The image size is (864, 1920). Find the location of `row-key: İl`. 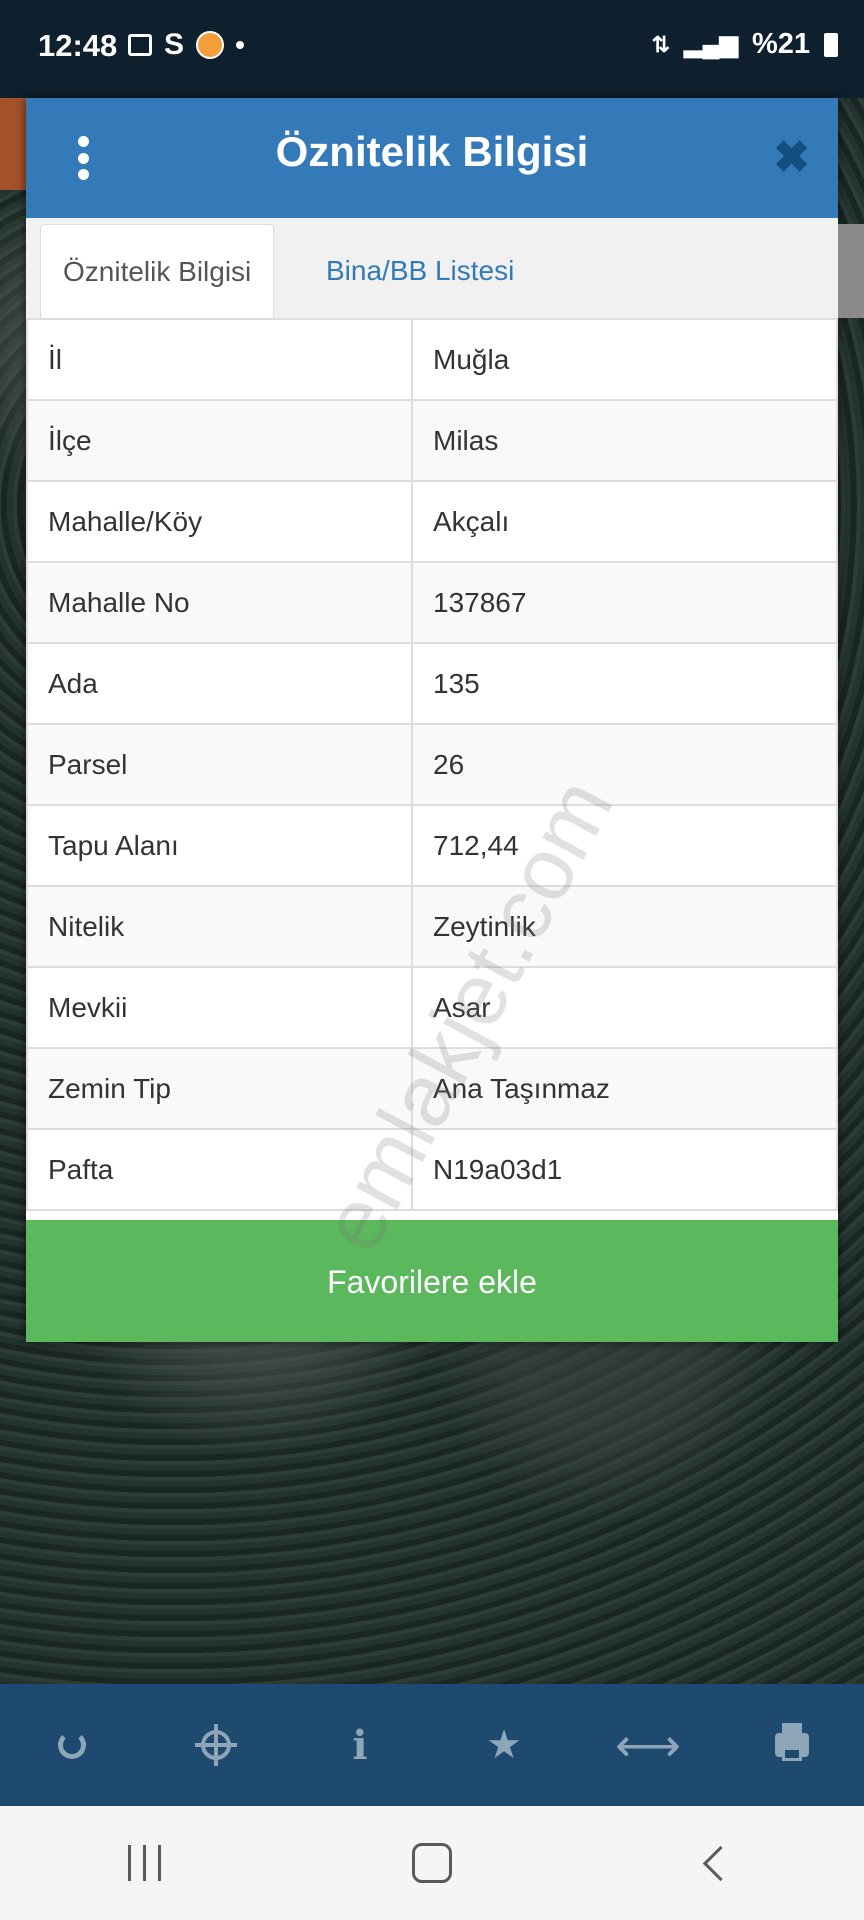

row-key: İl is located at coordinates (219, 359).